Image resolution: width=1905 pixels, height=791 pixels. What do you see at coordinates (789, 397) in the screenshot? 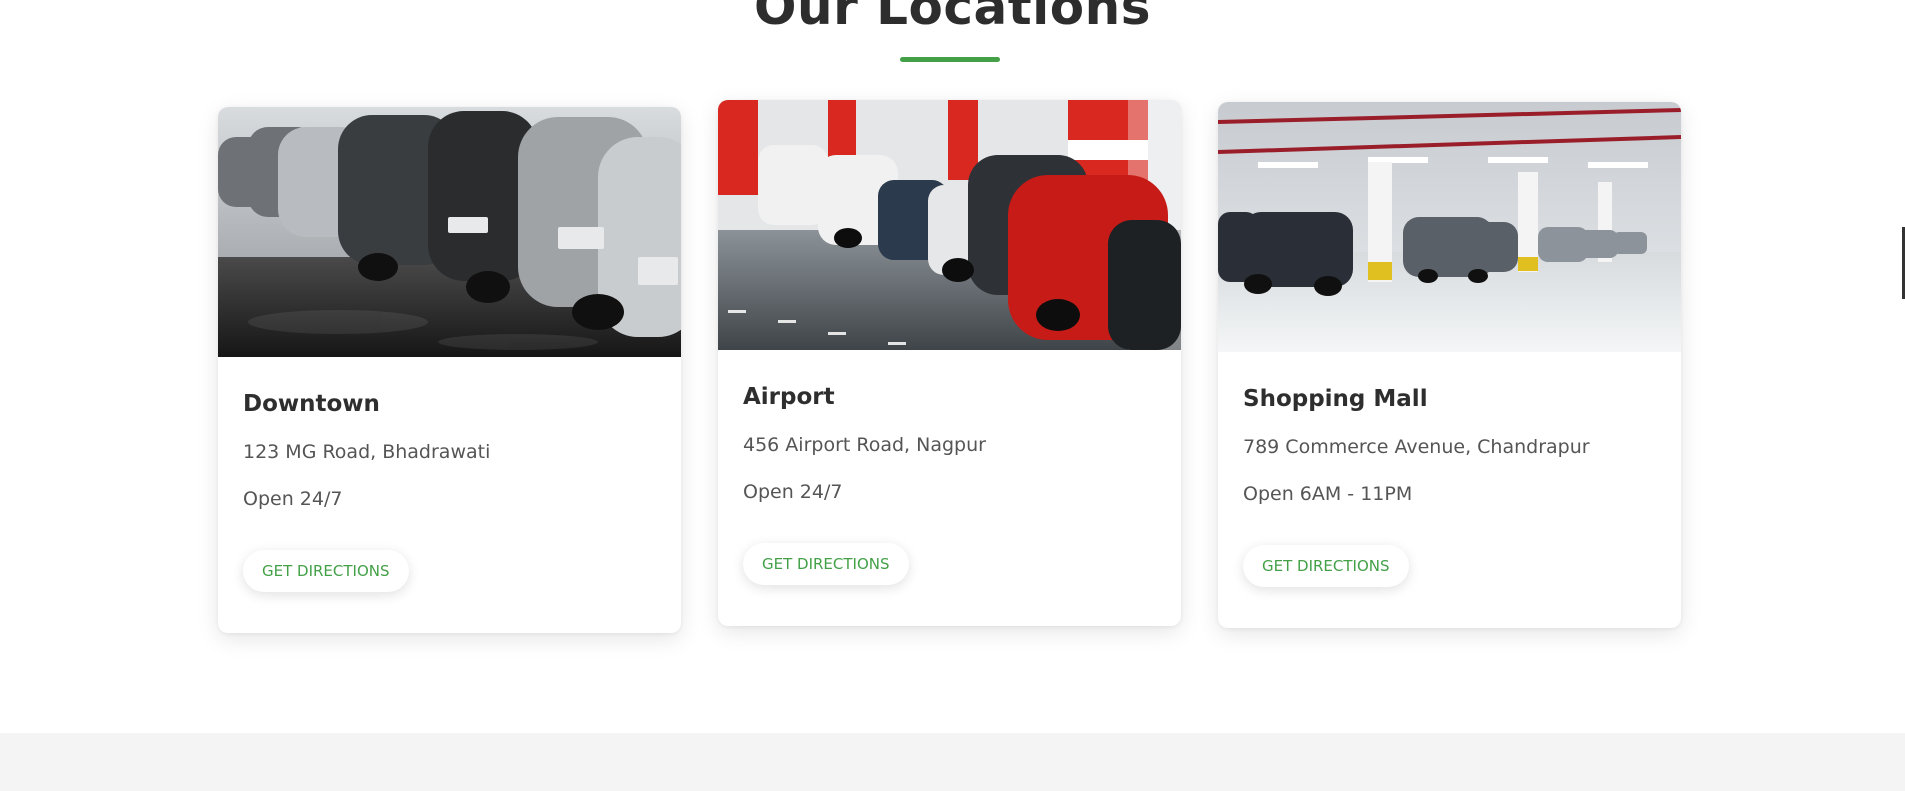
I see `location-name: Airport` at bounding box center [789, 397].